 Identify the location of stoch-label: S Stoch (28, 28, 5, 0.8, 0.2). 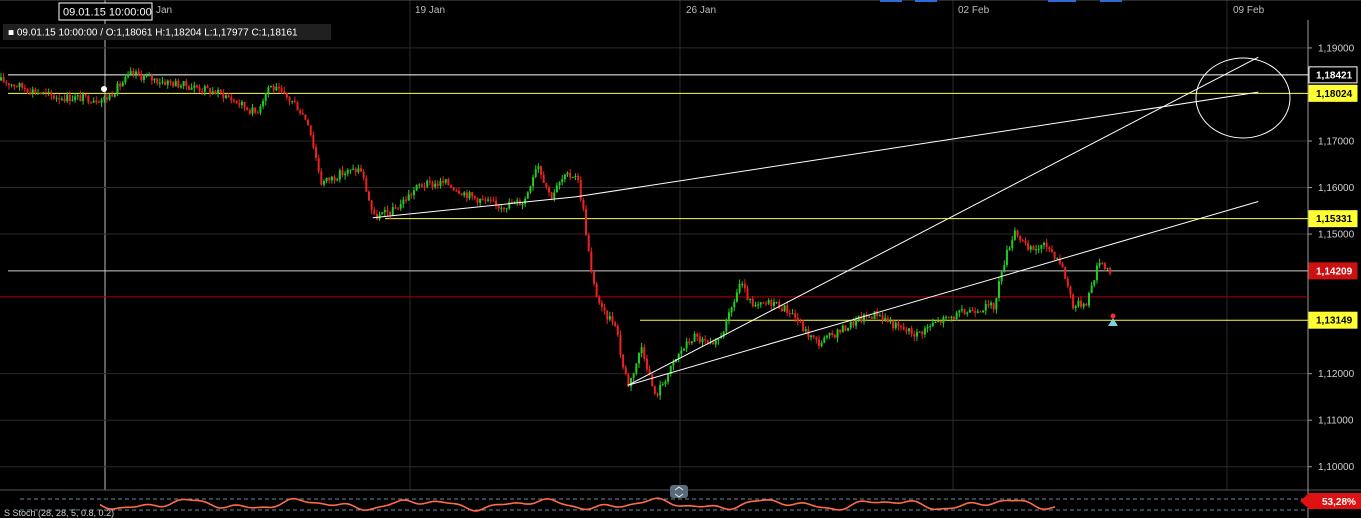
(59, 513).